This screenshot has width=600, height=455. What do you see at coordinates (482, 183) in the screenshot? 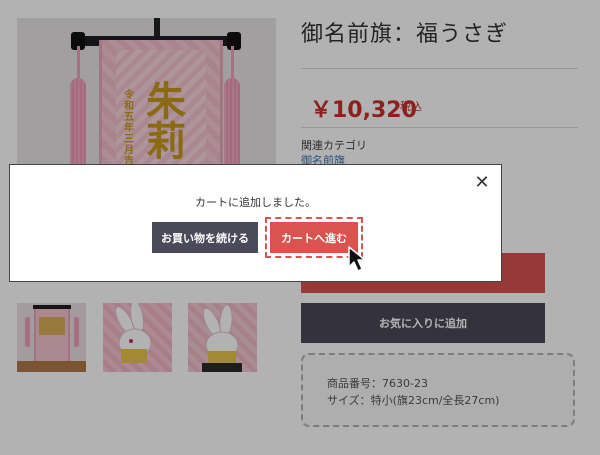
I see `close-icon: ✕` at bounding box center [482, 183].